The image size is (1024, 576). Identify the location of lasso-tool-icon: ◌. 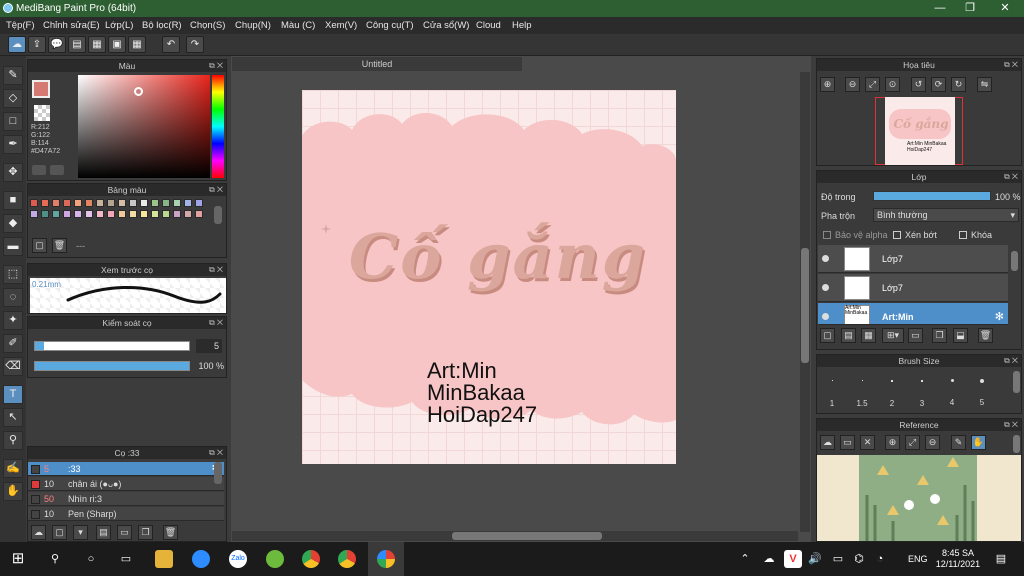
(13, 297).